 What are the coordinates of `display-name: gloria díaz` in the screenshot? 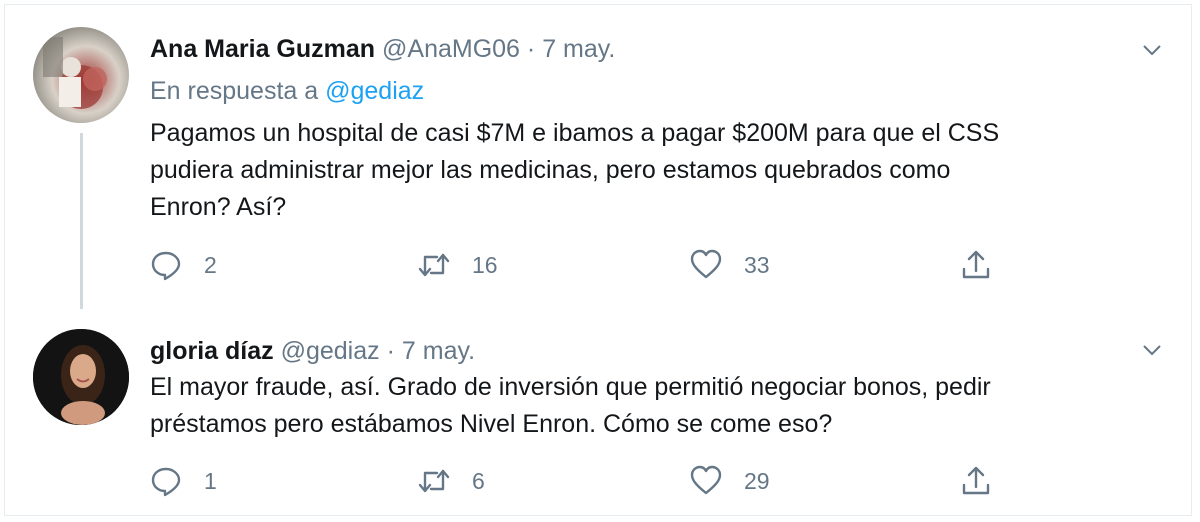 It's located at (212, 351).